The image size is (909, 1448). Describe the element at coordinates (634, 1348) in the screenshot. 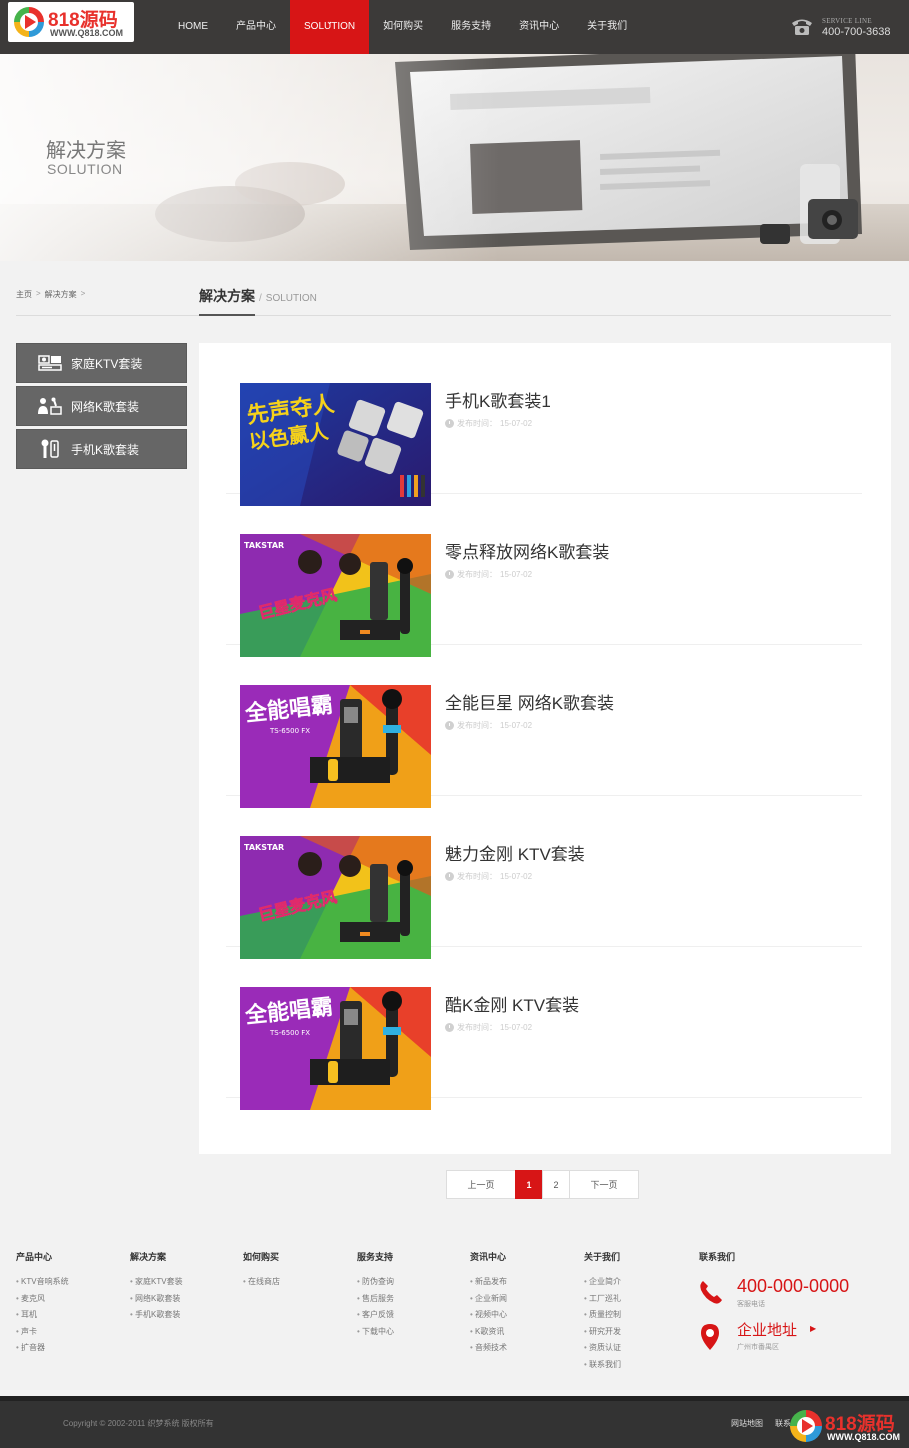

I see `footer-link: 资质认证` at that location.